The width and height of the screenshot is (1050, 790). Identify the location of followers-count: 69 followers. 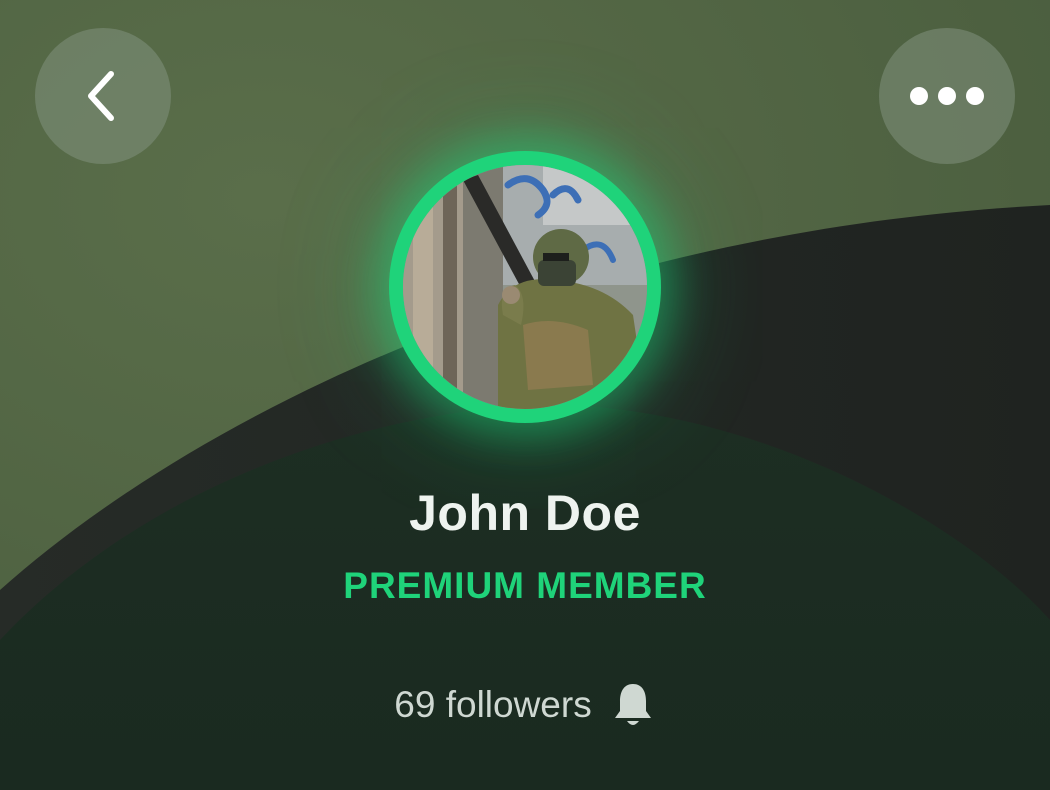
(493, 704).